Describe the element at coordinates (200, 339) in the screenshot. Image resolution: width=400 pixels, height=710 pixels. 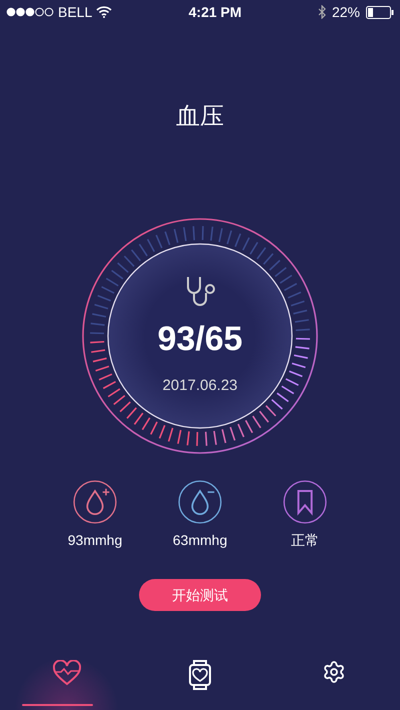
I see `blood-pressure-reading: 93/65` at that location.